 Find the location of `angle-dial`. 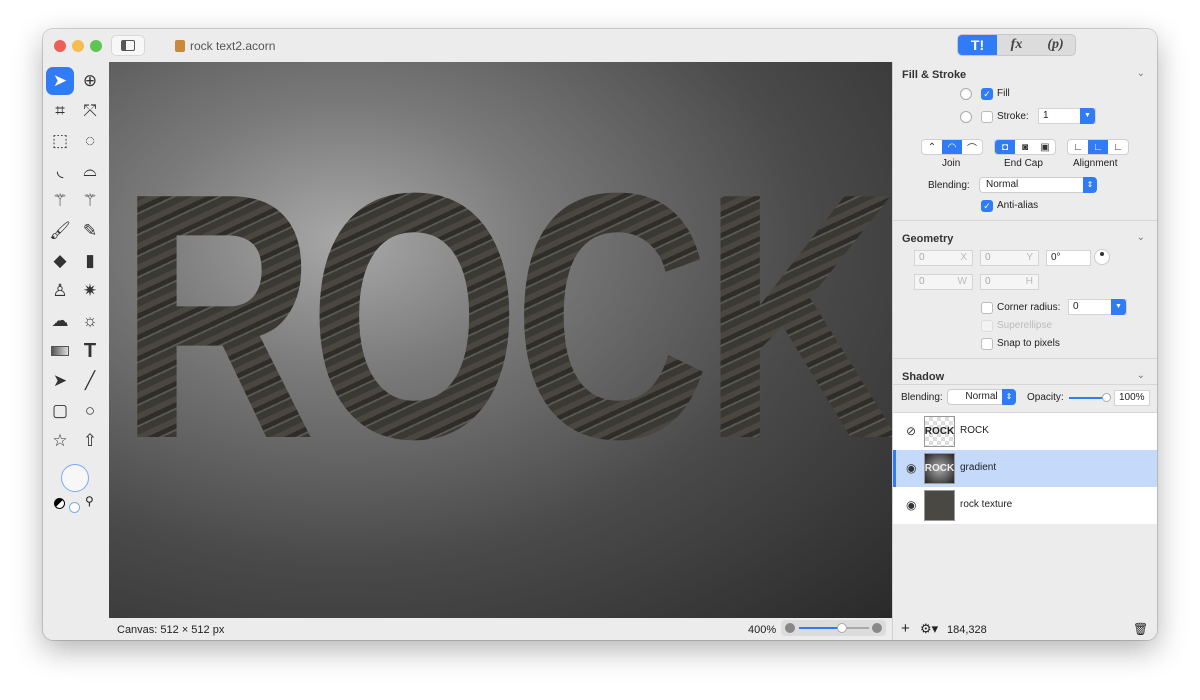

angle-dial is located at coordinates (1102, 257).